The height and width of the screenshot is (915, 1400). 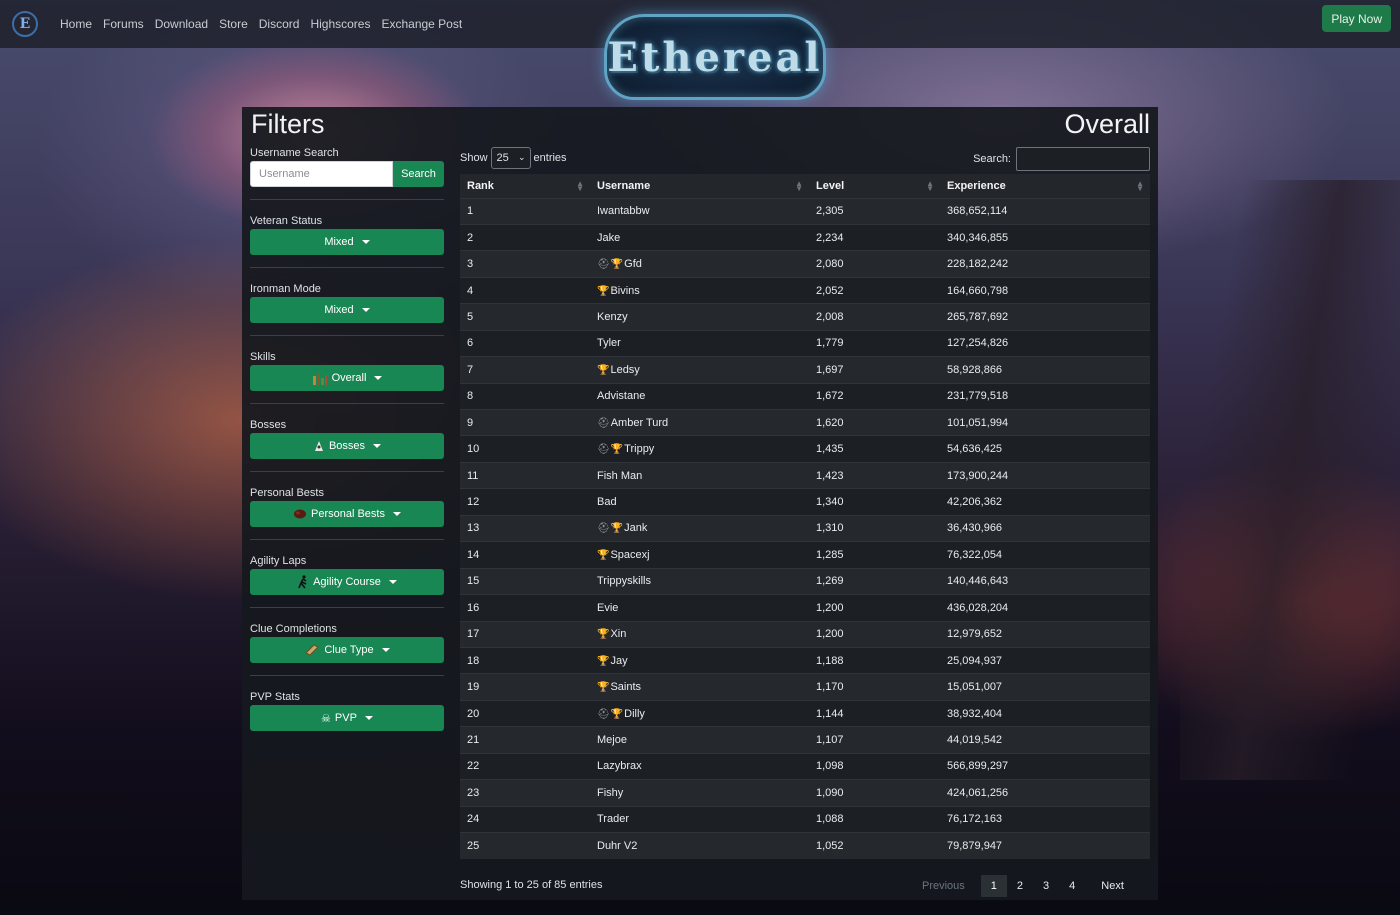 I want to click on filters-title: Filters, so click(x=288, y=124).